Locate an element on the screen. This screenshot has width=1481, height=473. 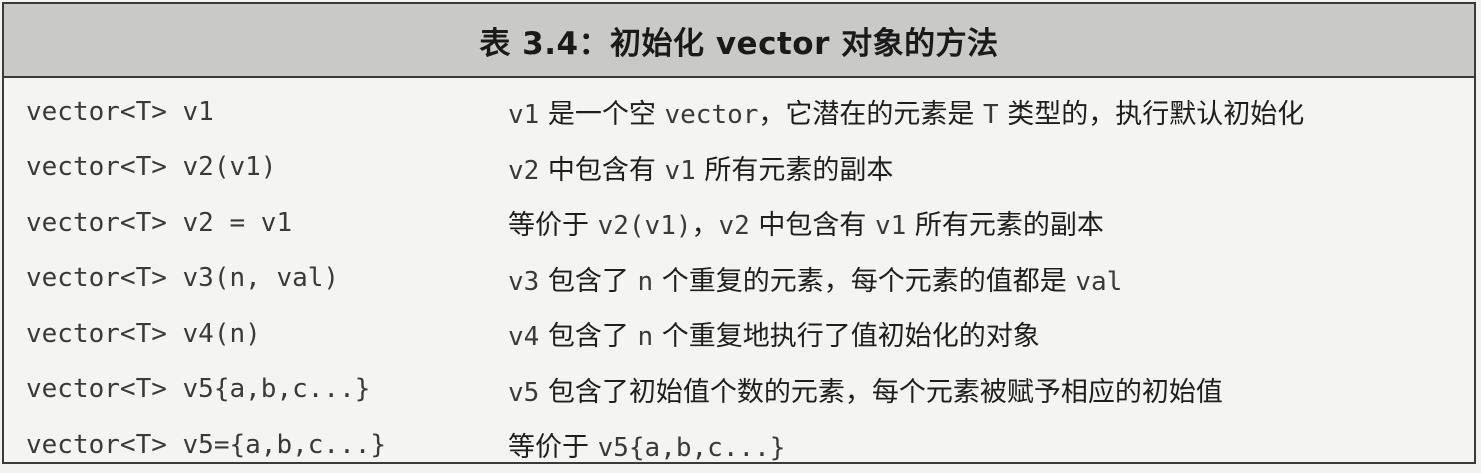
text-fragment: 类型的，执行默认初始化 is located at coordinates (1151, 115).